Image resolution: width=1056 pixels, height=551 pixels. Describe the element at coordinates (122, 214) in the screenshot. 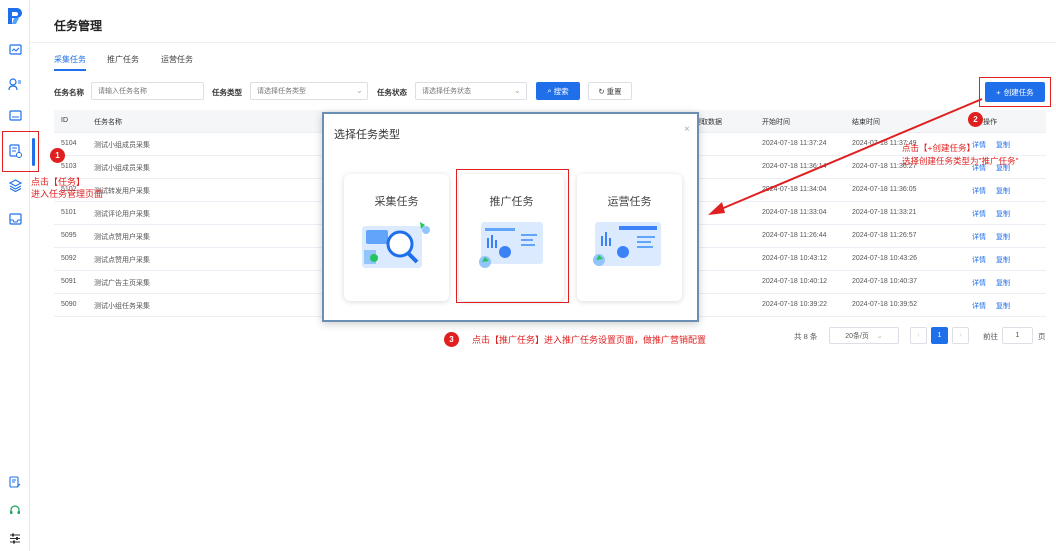

I see `row-name: 测试评论用户采集` at that location.